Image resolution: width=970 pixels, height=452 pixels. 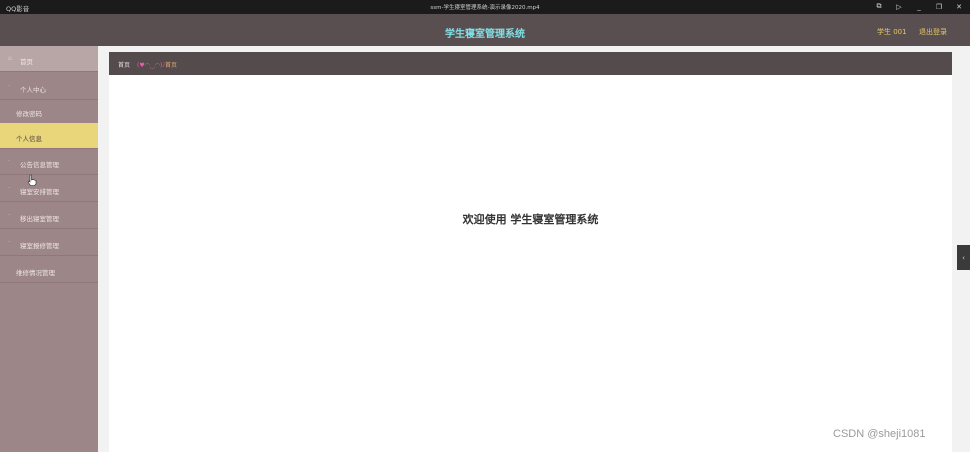 I want to click on home-icon: ⌂, so click(x=10, y=58).